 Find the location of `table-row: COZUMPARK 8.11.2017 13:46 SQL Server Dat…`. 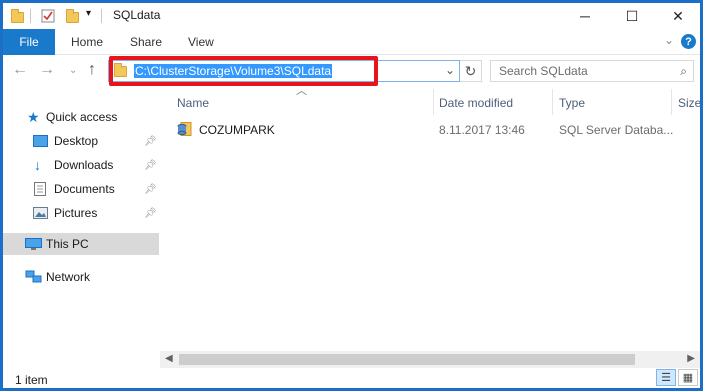

table-row: COZUMPARK 8.11.2017 13:46 SQL Server Dat… is located at coordinates (430, 130).